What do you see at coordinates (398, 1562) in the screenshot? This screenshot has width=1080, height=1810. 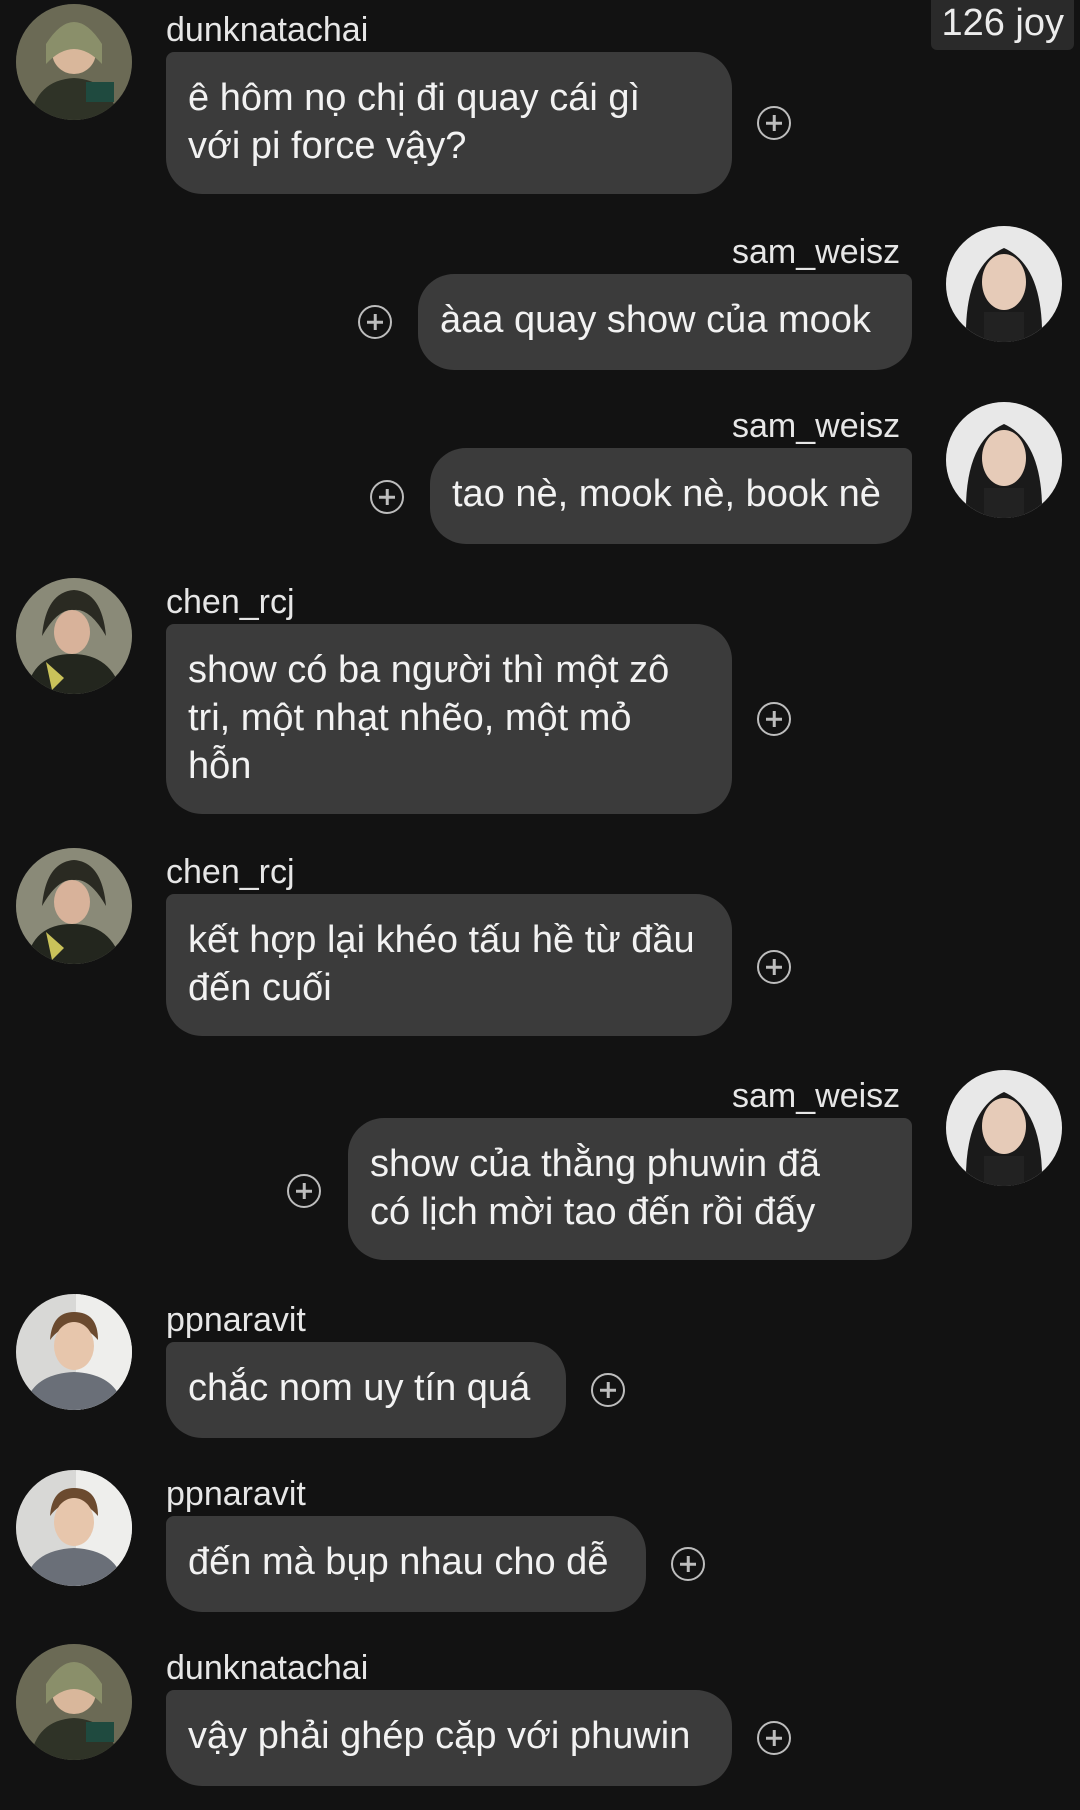 I see `message-text: đến mà bụp nhau cho dễ` at bounding box center [398, 1562].